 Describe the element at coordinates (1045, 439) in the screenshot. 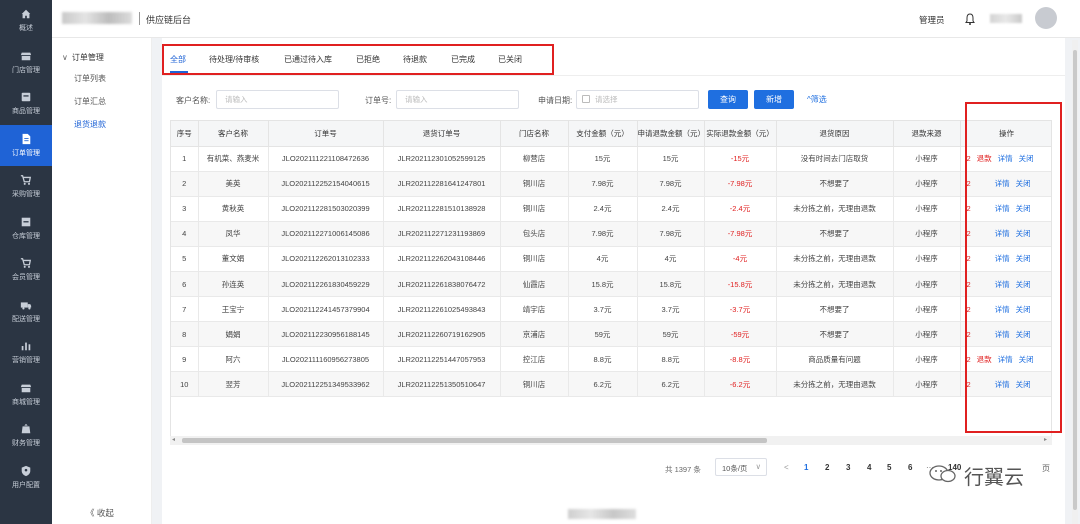

I see `scroll-right-icon: ▸` at that location.